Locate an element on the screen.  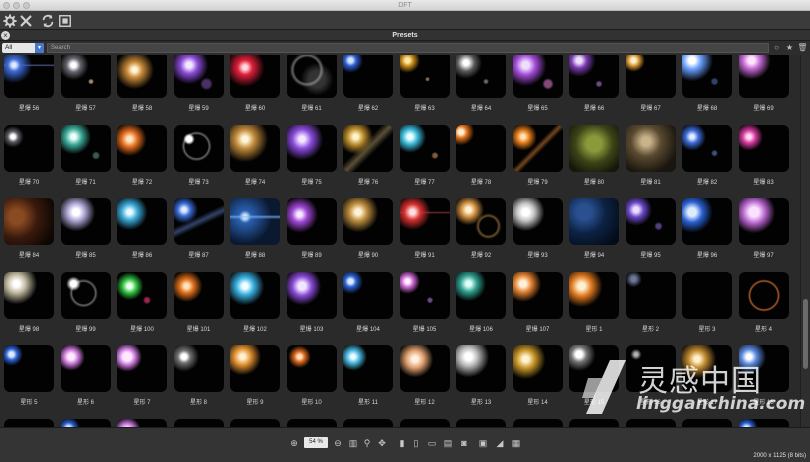
settings-gear-icon is located at coordinates (10, 20).